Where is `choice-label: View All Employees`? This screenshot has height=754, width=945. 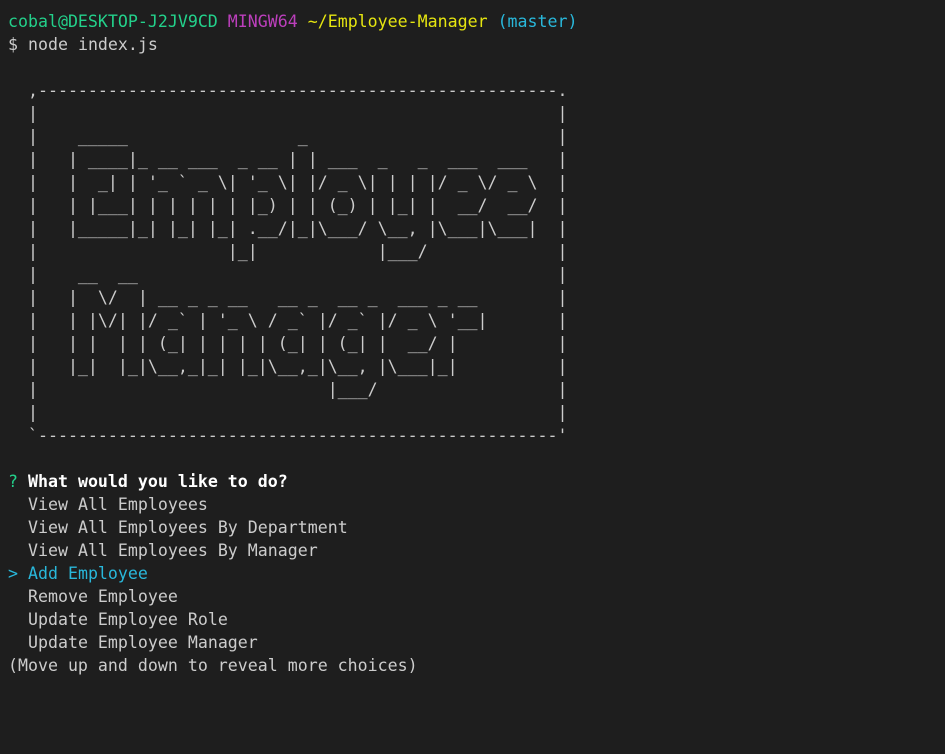
choice-label: View All Employees is located at coordinates (118, 504).